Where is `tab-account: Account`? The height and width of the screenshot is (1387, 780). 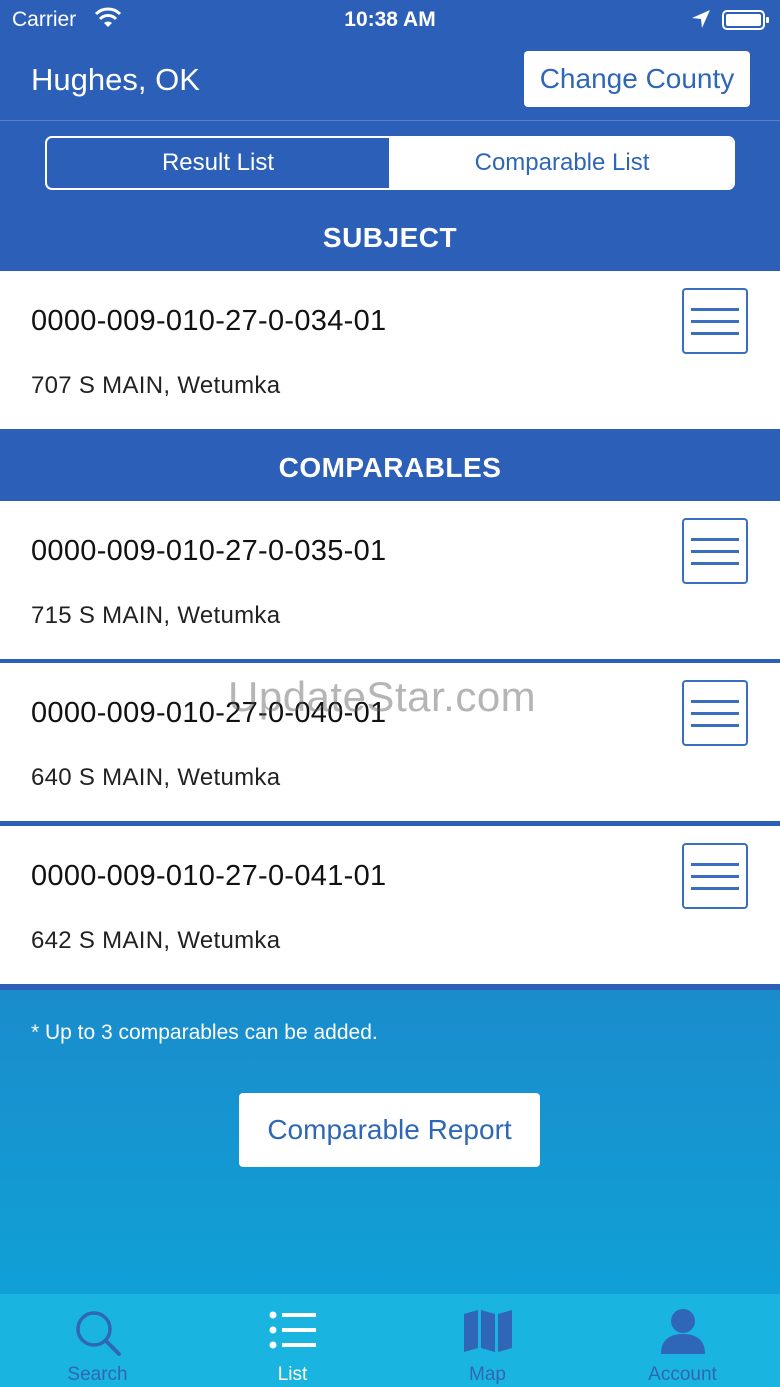 tab-account: Account is located at coordinates (682, 1340).